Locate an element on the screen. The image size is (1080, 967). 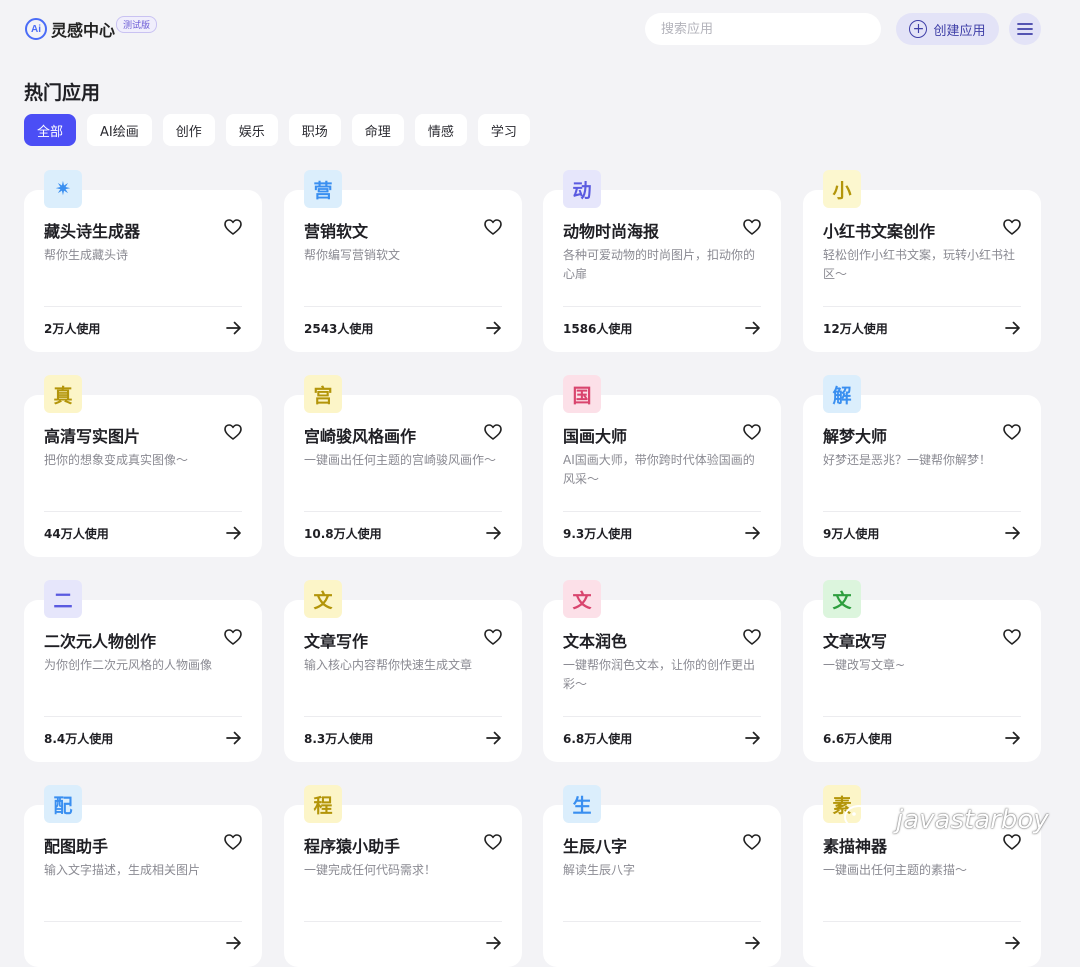
search-input is located at coordinates (763, 29).